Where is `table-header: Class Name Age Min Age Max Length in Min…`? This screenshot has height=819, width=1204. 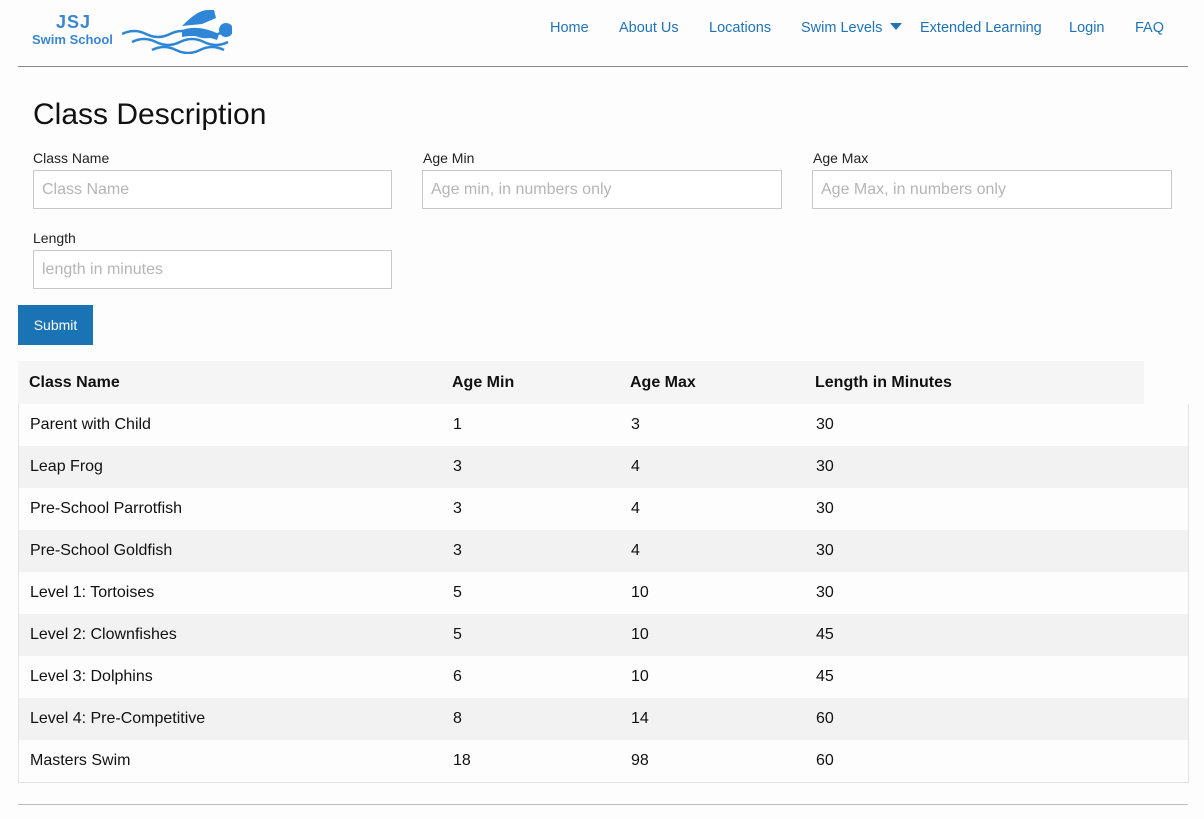 table-header: Class Name Age Min Age Max Length in Min… is located at coordinates (581, 382).